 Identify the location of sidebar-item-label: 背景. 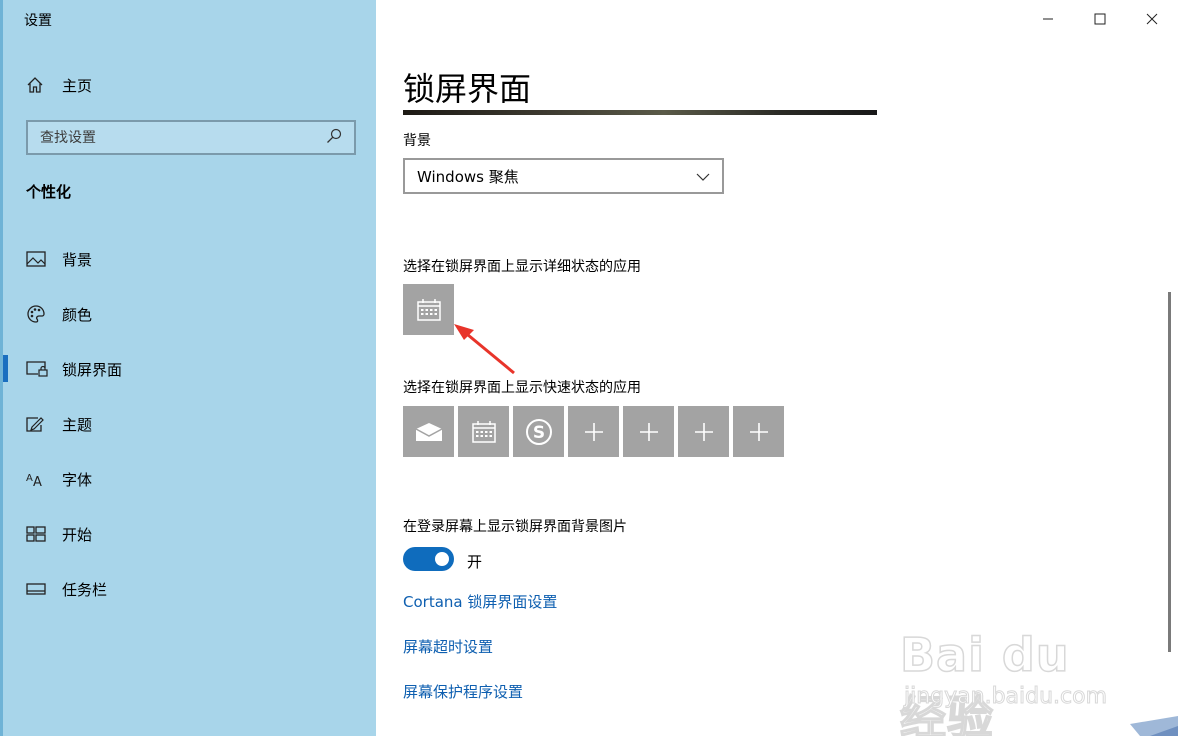
(77, 259).